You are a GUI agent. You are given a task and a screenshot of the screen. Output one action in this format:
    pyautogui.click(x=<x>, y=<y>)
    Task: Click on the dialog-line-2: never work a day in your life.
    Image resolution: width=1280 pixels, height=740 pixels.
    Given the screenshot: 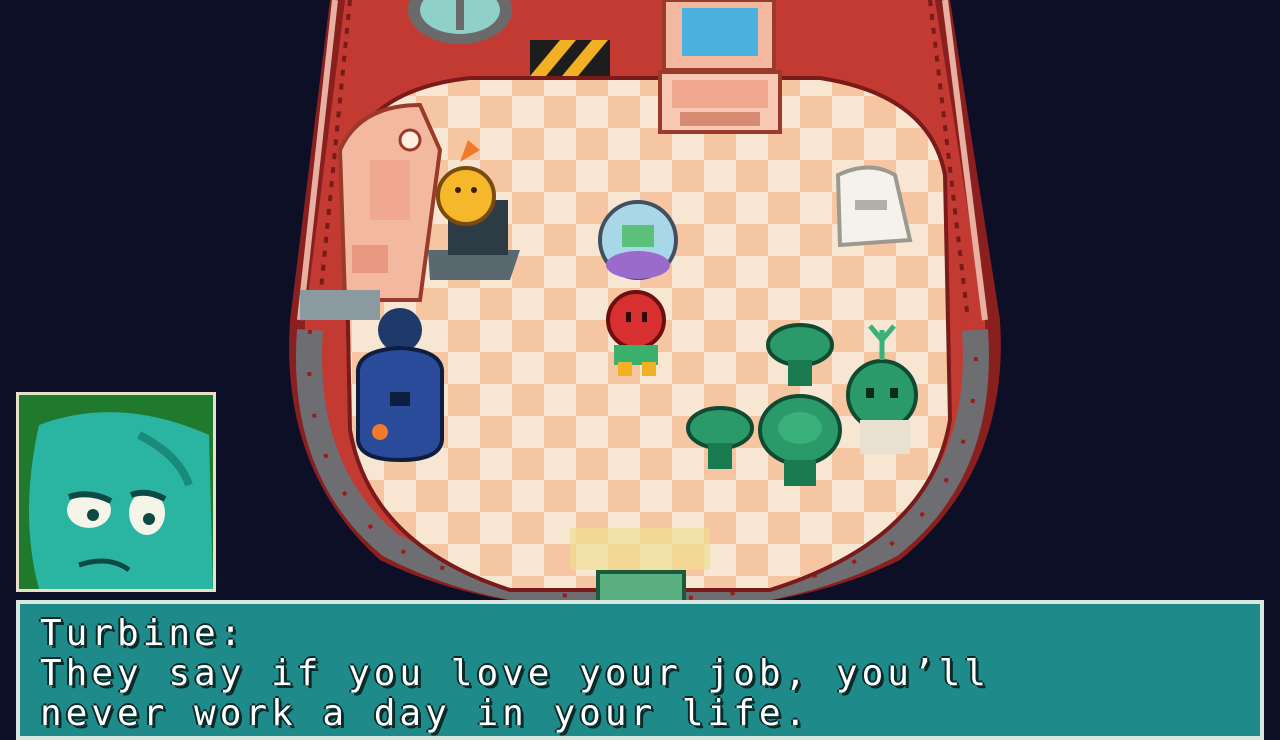 What is the action you would take?
    pyautogui.click(x=425, y=713)
    